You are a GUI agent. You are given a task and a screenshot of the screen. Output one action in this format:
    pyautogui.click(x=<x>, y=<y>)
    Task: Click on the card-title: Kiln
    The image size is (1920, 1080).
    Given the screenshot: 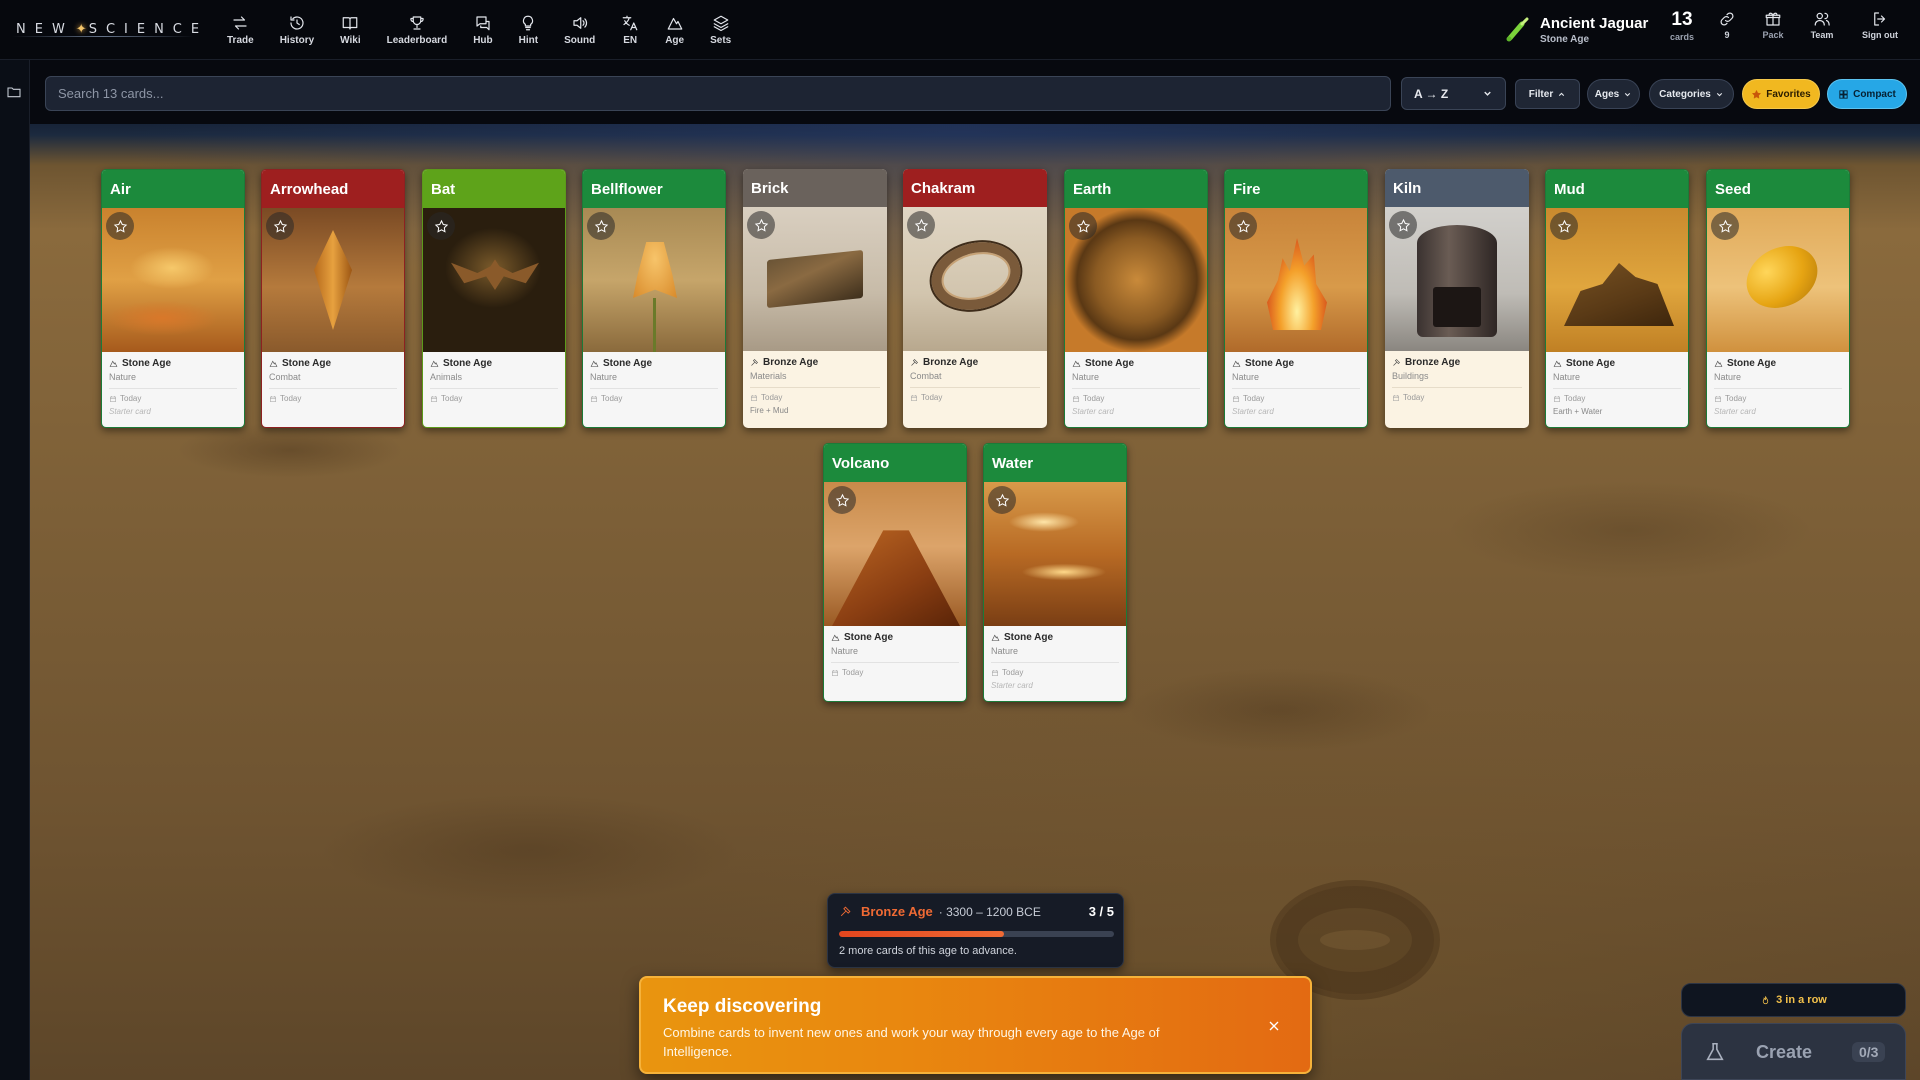 What is the action you would take?
    pyautogui.click(x=1457, y=188)
    